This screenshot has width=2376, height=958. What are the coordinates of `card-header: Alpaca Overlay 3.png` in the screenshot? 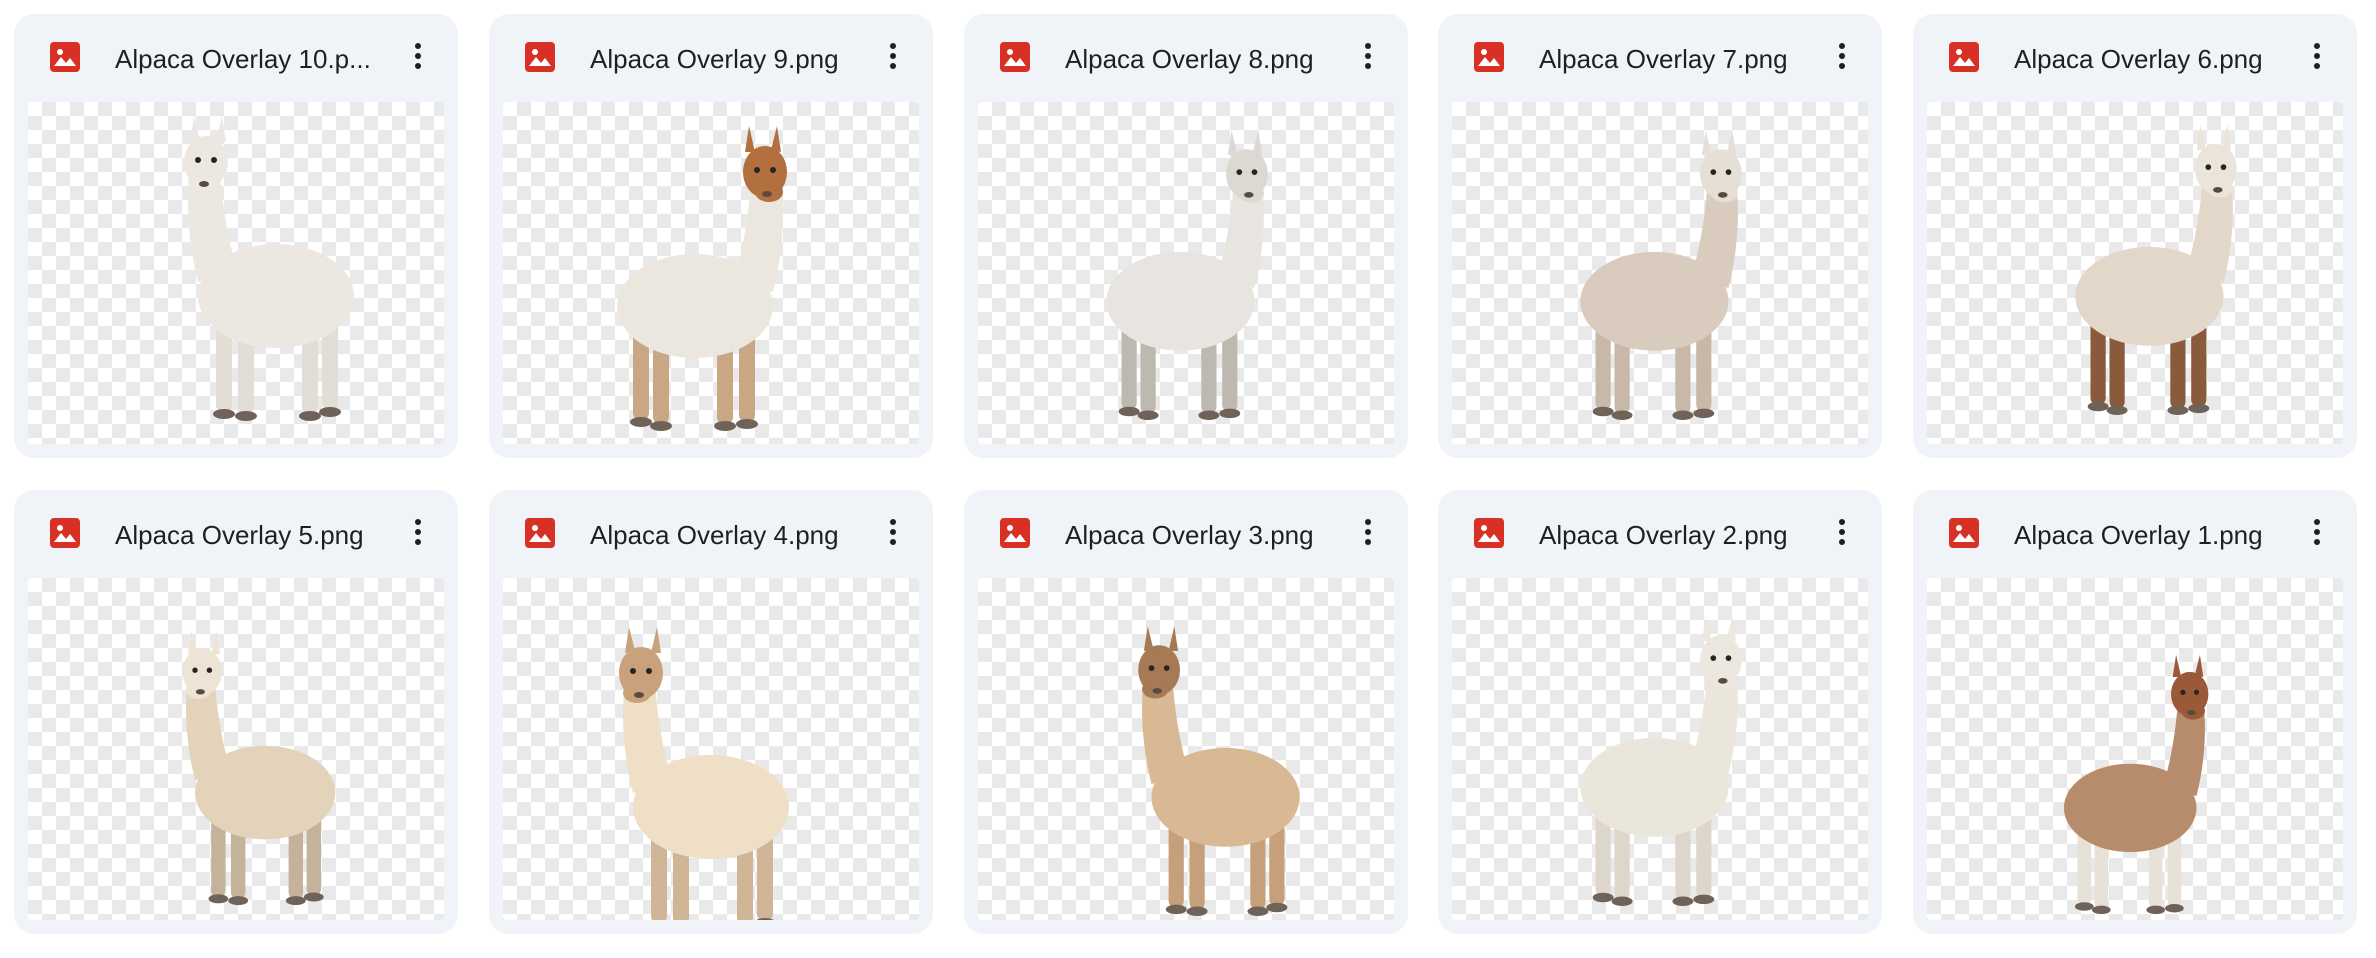 It's located at (1186, 534).